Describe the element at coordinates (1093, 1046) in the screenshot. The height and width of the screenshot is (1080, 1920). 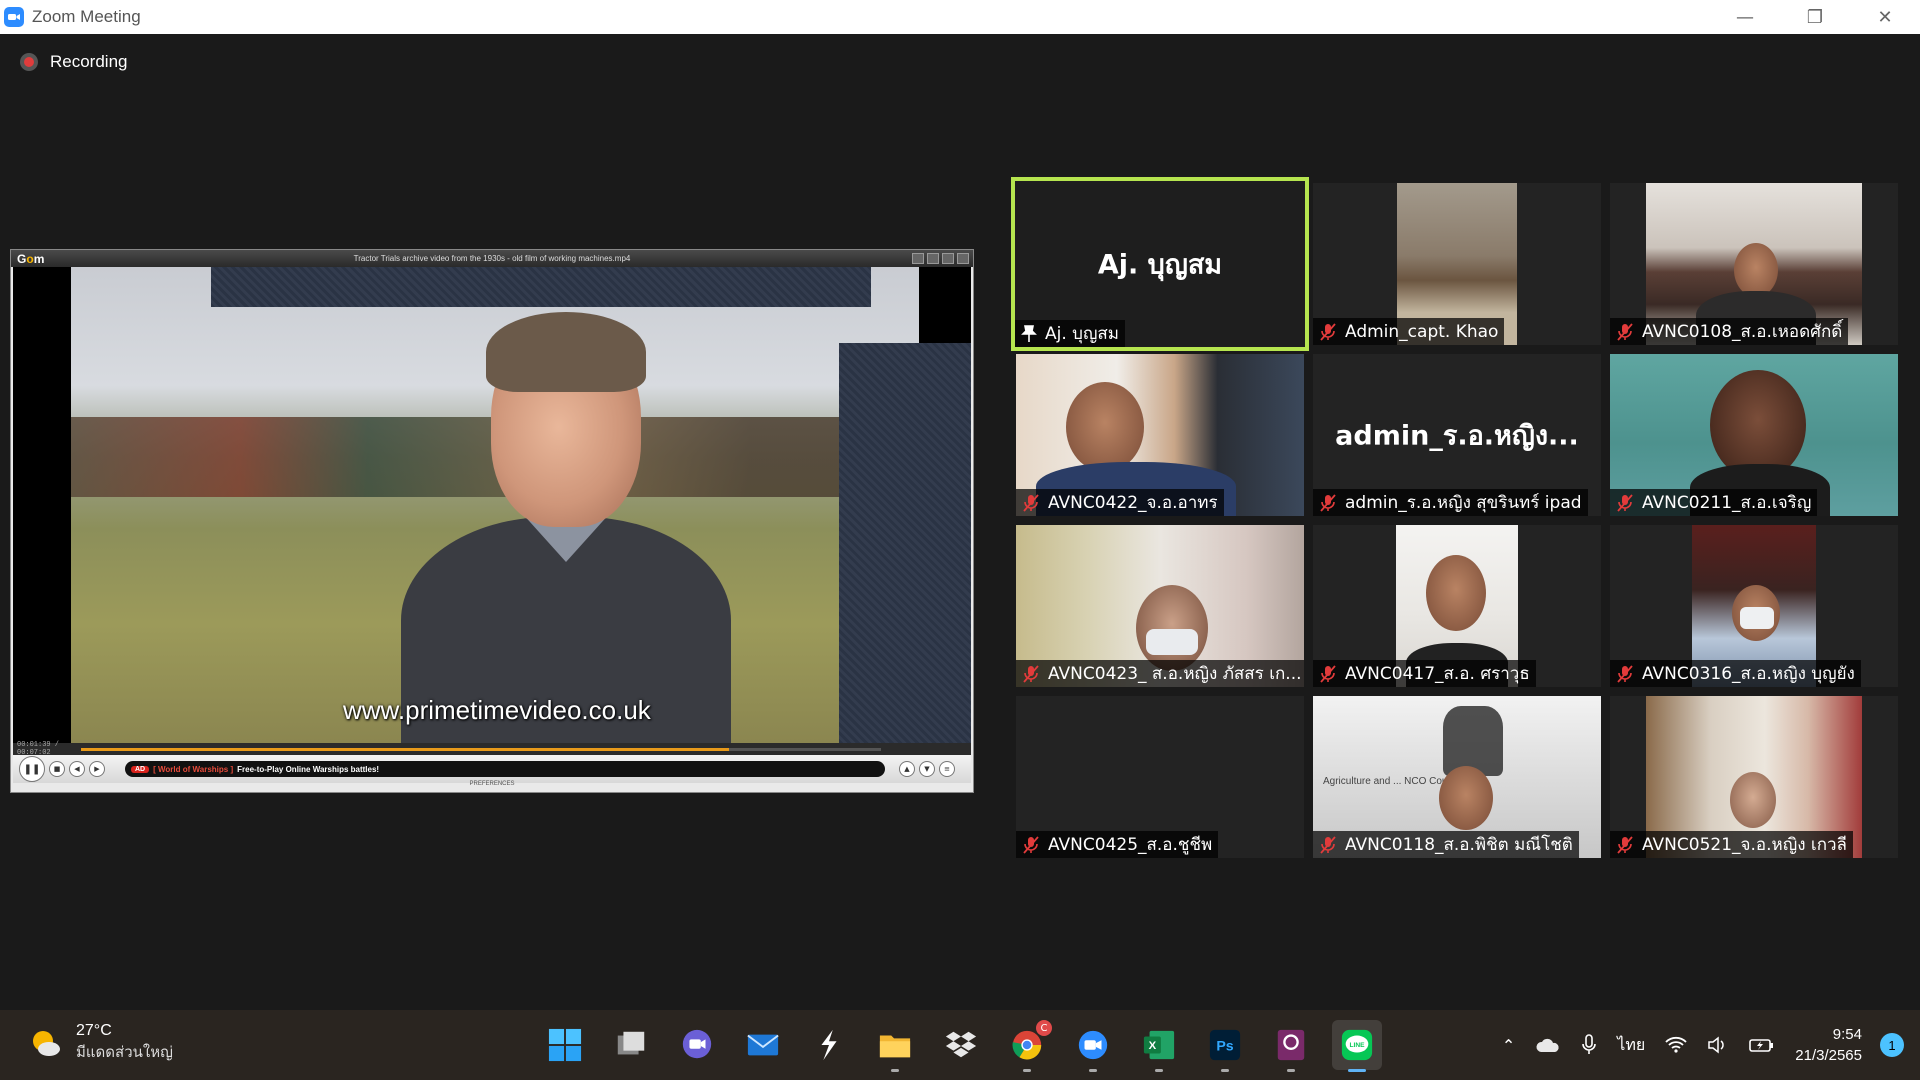
I see `zoom-icon` at that location.